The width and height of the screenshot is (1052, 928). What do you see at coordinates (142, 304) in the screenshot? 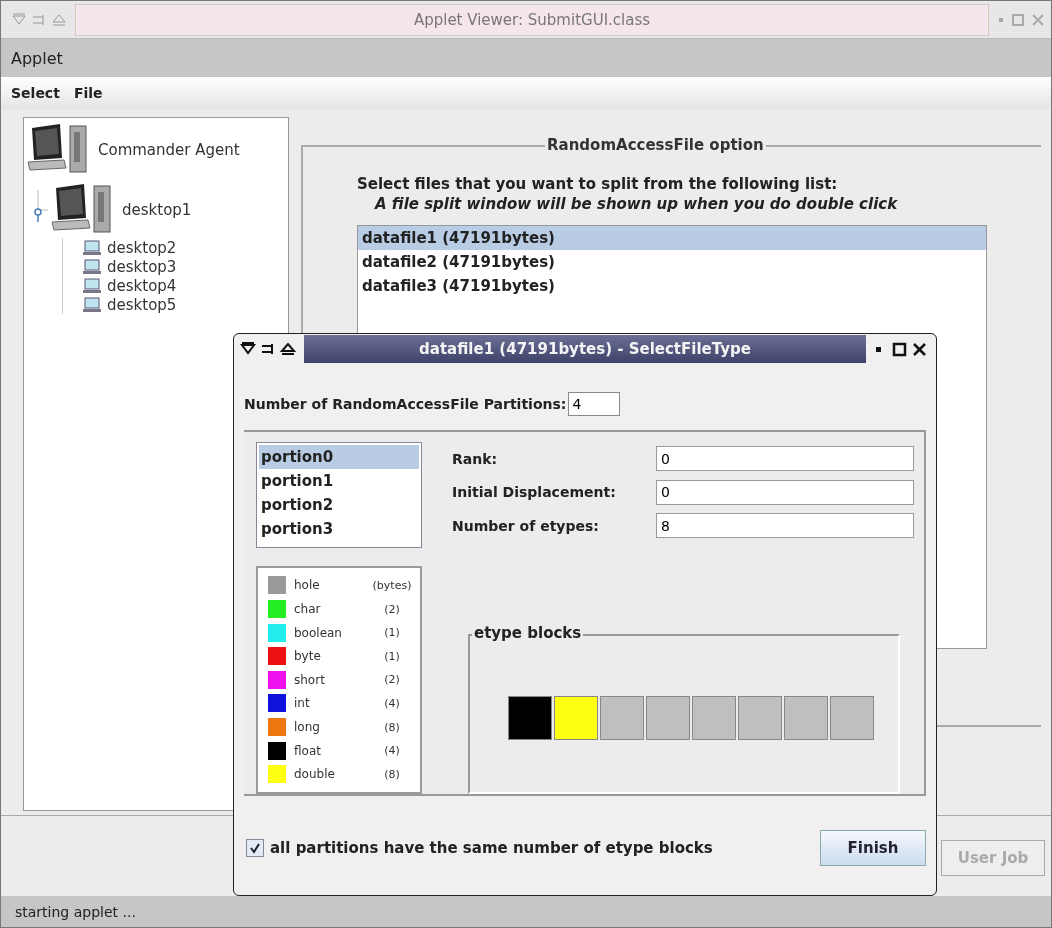
I see `tree-node: desktop5` at bounding box center [142, 304].